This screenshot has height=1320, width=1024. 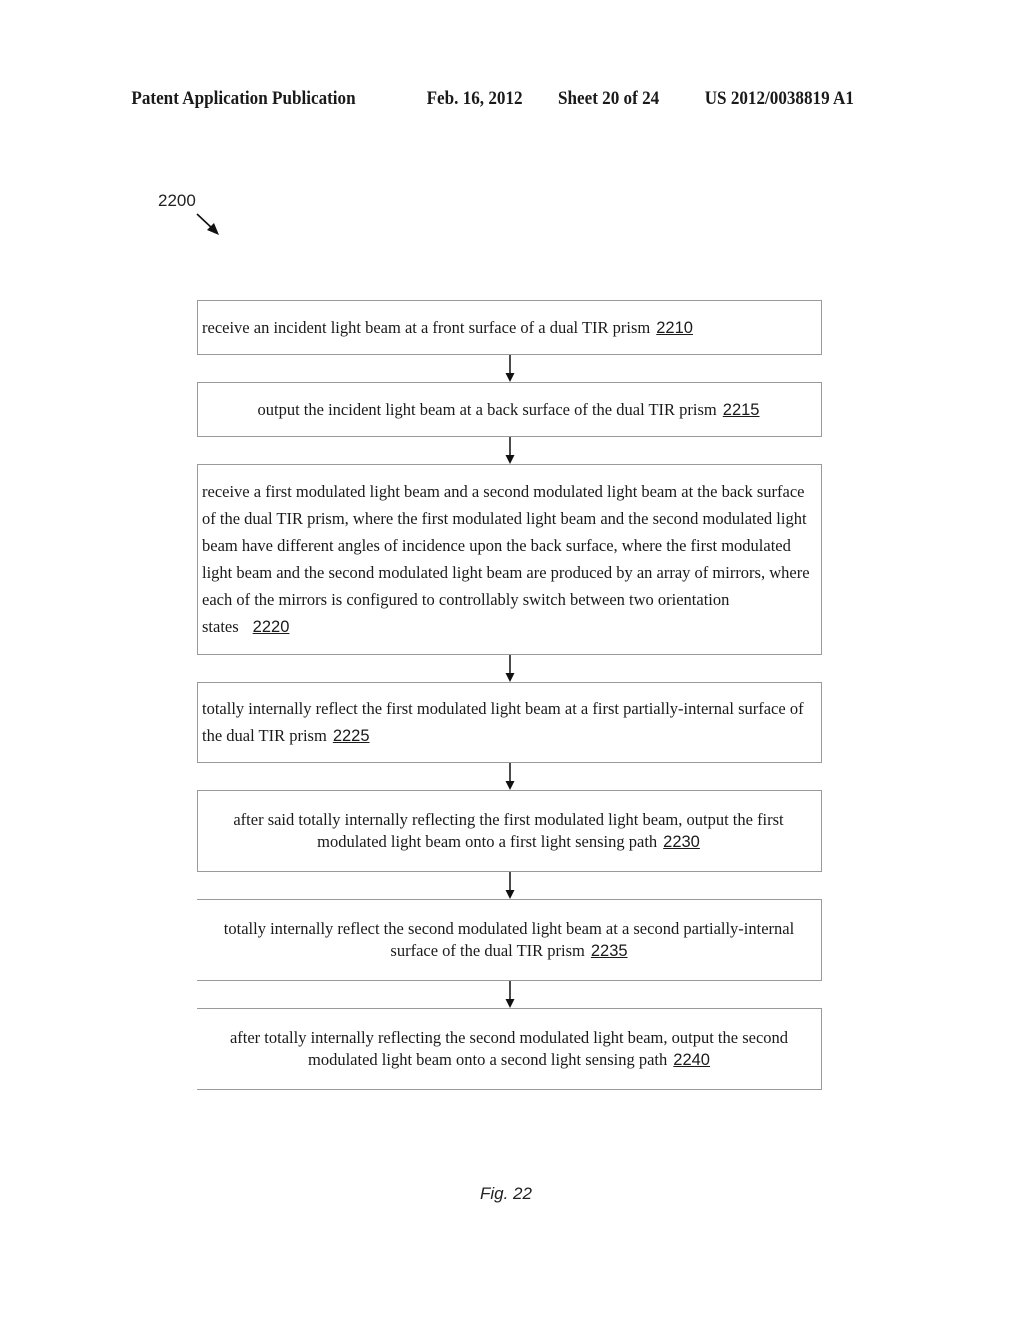 I want to click on step-ref: 2230, so click(x=681, y=842).